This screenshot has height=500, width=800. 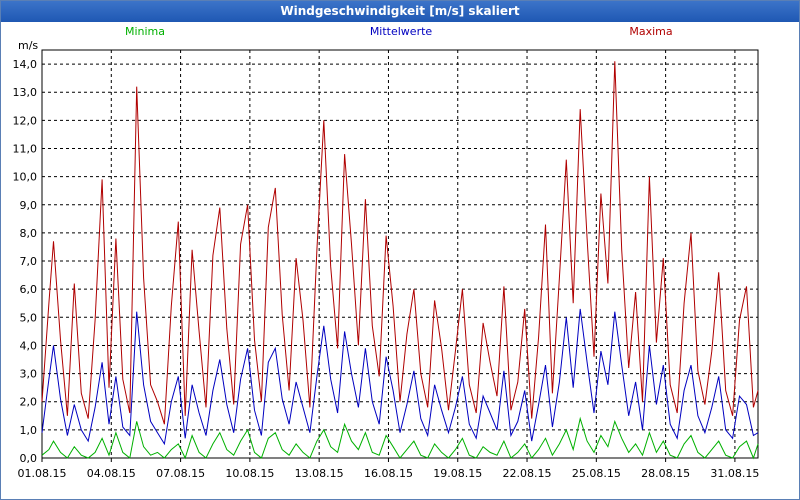 I want to click on y-tick-label: 14,0, so click(x=25, y=64).